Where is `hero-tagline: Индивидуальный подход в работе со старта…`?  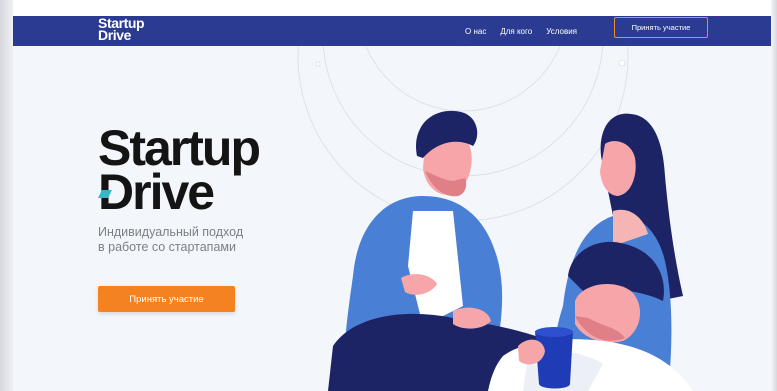 hero-tagline: Индивидуальный подход в работе со старта… is located at coordinates (183, 239).